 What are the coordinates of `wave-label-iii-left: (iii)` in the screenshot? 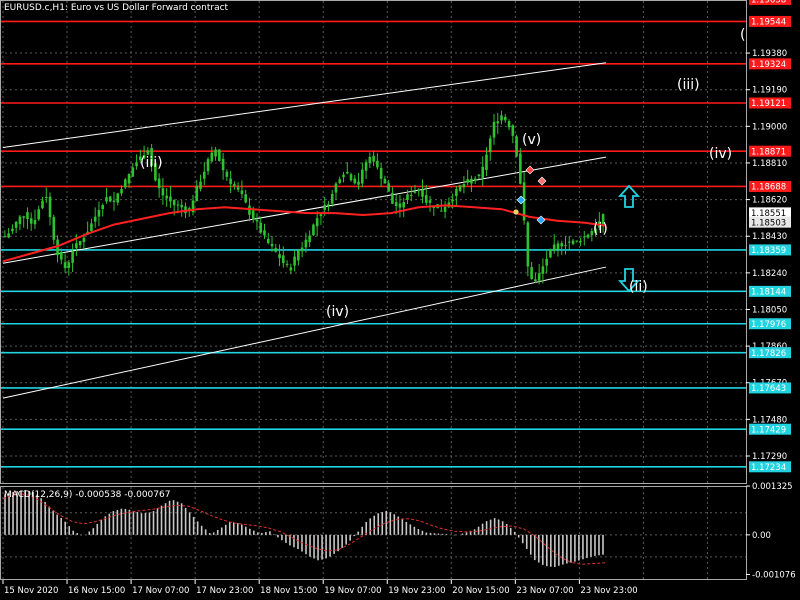 It's located at (151, 163).